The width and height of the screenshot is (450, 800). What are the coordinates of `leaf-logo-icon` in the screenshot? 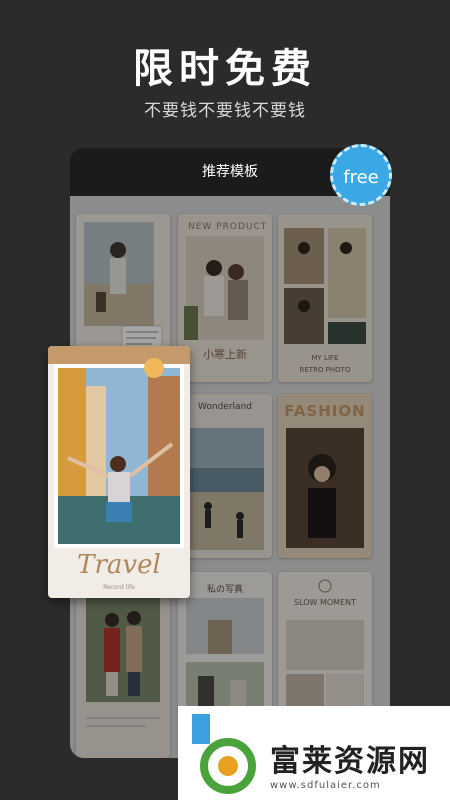 It's located at (224, 754).